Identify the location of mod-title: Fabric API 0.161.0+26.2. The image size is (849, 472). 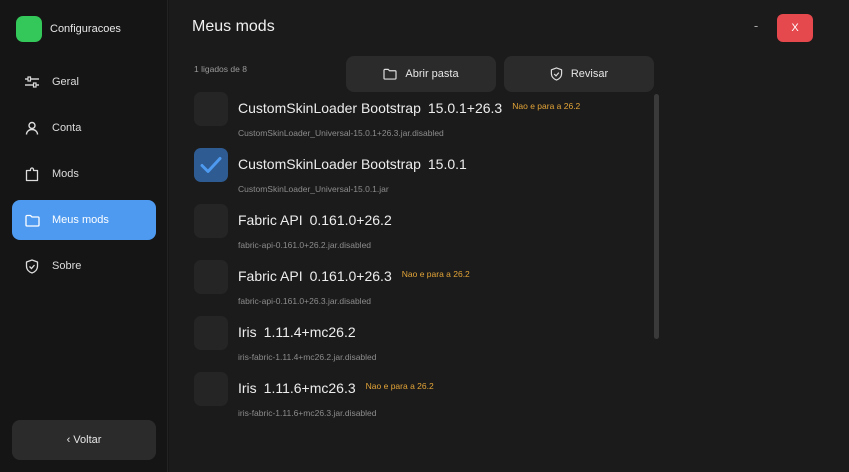
(315, 220).